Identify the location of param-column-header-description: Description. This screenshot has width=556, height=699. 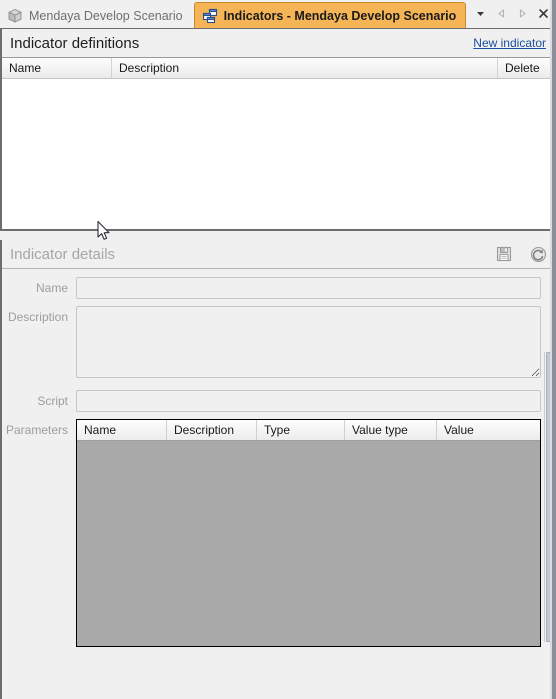
(212, 430).